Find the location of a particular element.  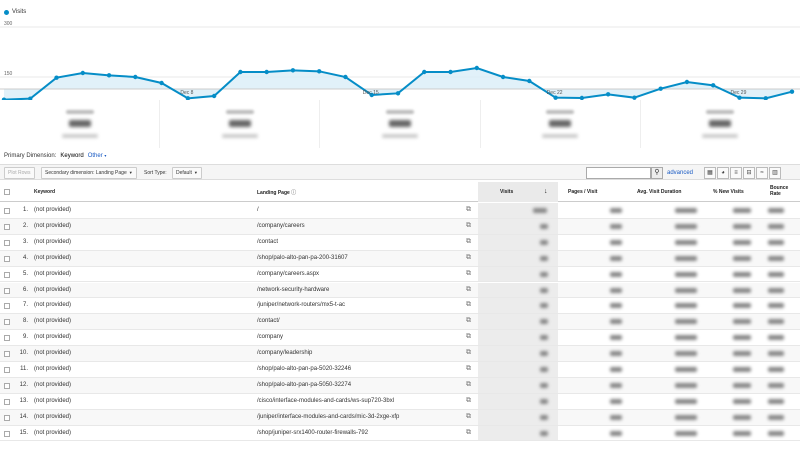

column-bounce-rate: Bounce Rate is located at coordinates (779, 191).